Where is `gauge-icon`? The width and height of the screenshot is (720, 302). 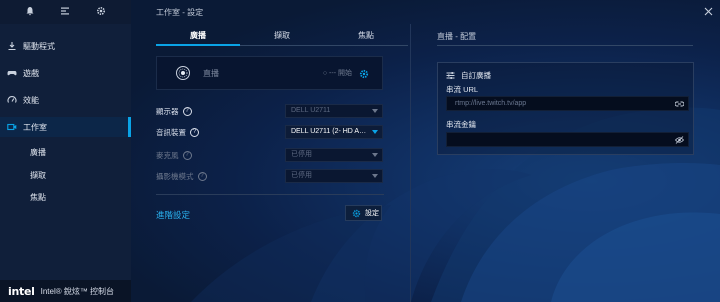 gauge-icon is located at coordinates (12, 99).